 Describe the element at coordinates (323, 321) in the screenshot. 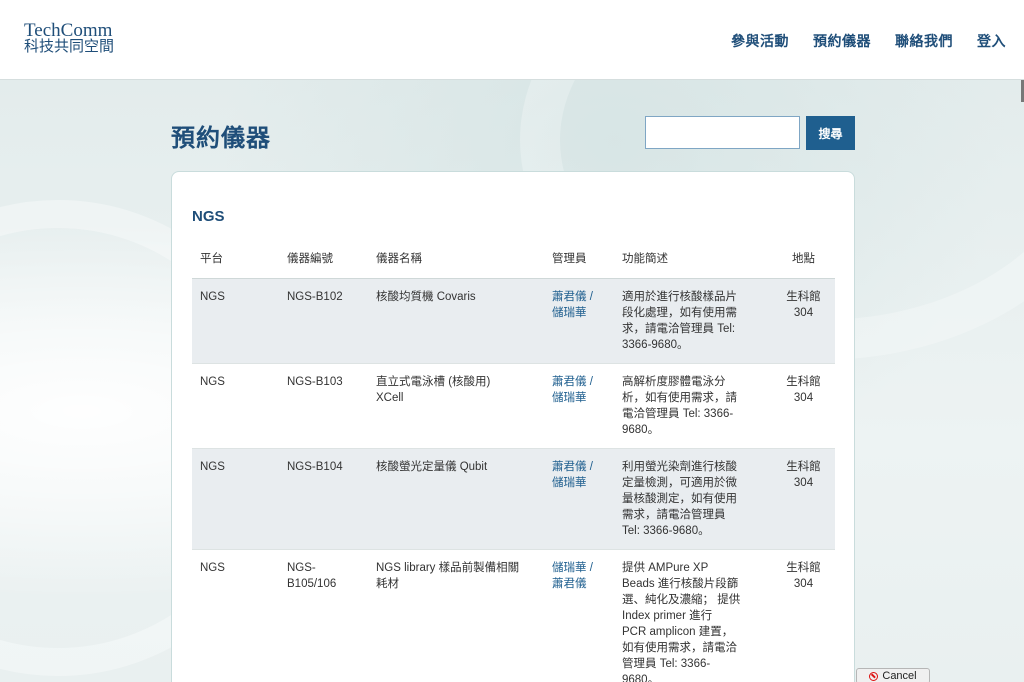

I see `cell-instrument-id: NGS-B102` at that location.